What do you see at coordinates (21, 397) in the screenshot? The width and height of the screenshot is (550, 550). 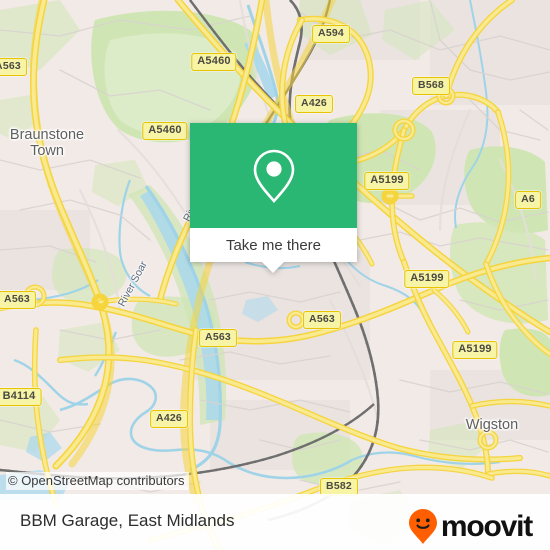 I see `road-shield: B4114` at bounding box center [21, 397].